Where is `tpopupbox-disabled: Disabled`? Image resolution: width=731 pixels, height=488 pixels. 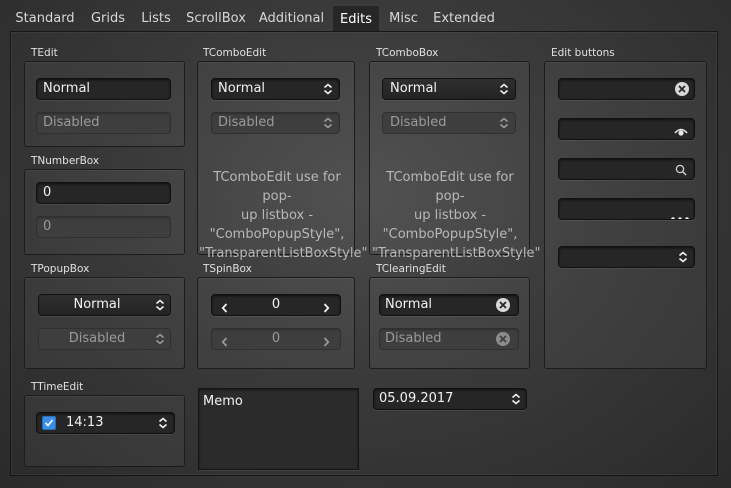 tpopupbox-disabled: Disabled is located at coordinates (104, 339).